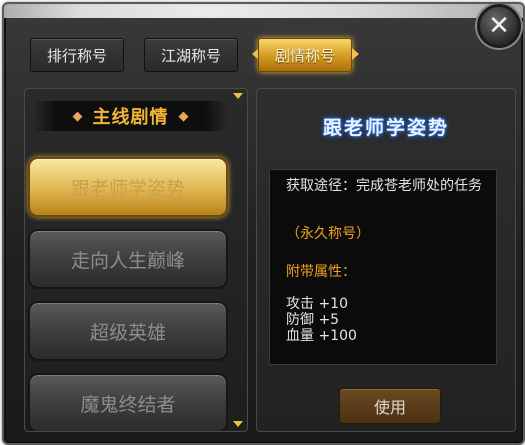  I want to click on tab-label: 剧情称号, so click(304, 55).